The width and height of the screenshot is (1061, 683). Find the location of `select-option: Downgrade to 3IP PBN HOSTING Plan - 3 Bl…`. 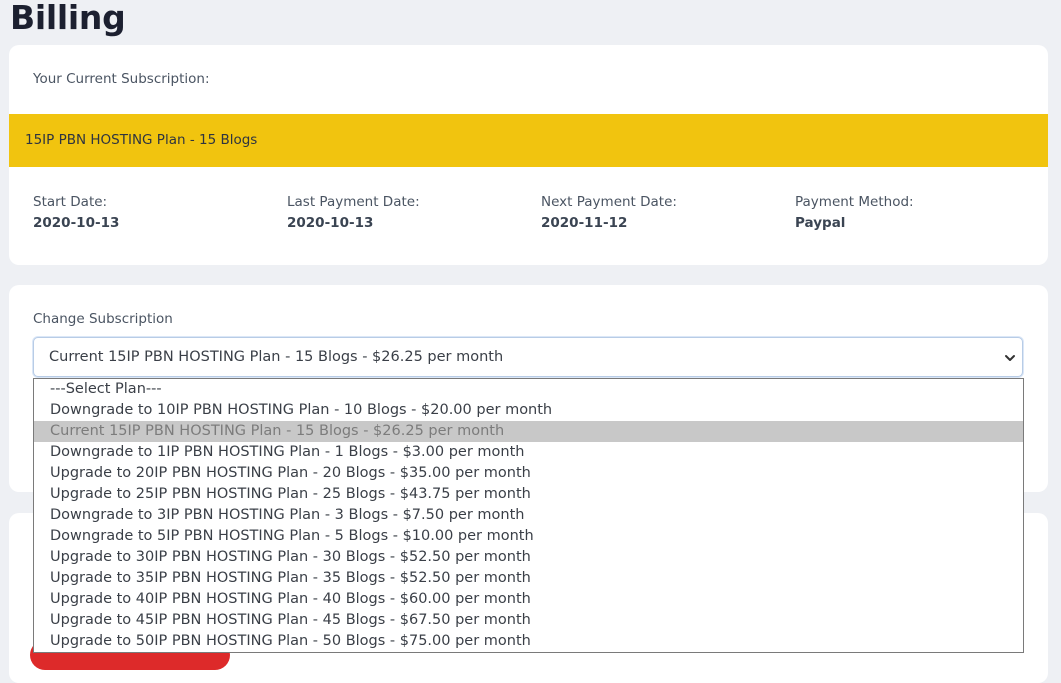

select-option: Downgrade to 3IP PBN HOSTING Plan - 3 Bl… is located at coordinates (528, 515).